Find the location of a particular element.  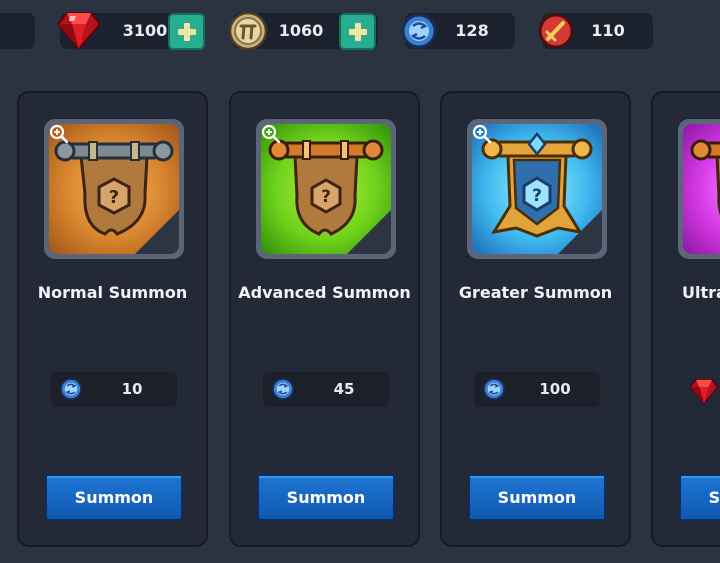

gold-coin-icon is located at coordinates (248, 31).